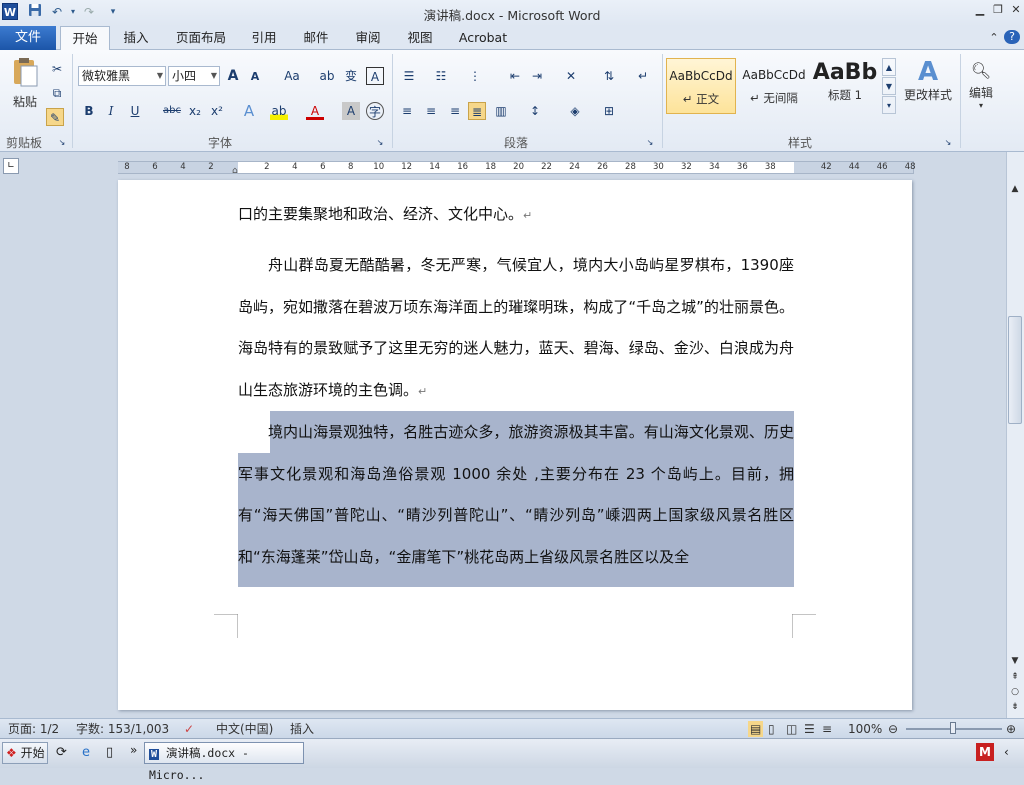 The width and height of the screenshot is (1024, 785). What do you see at coordinates (441, 76) in the screenshot?
I see `numbering-icon: ☷` at bounding box center [441, 76].